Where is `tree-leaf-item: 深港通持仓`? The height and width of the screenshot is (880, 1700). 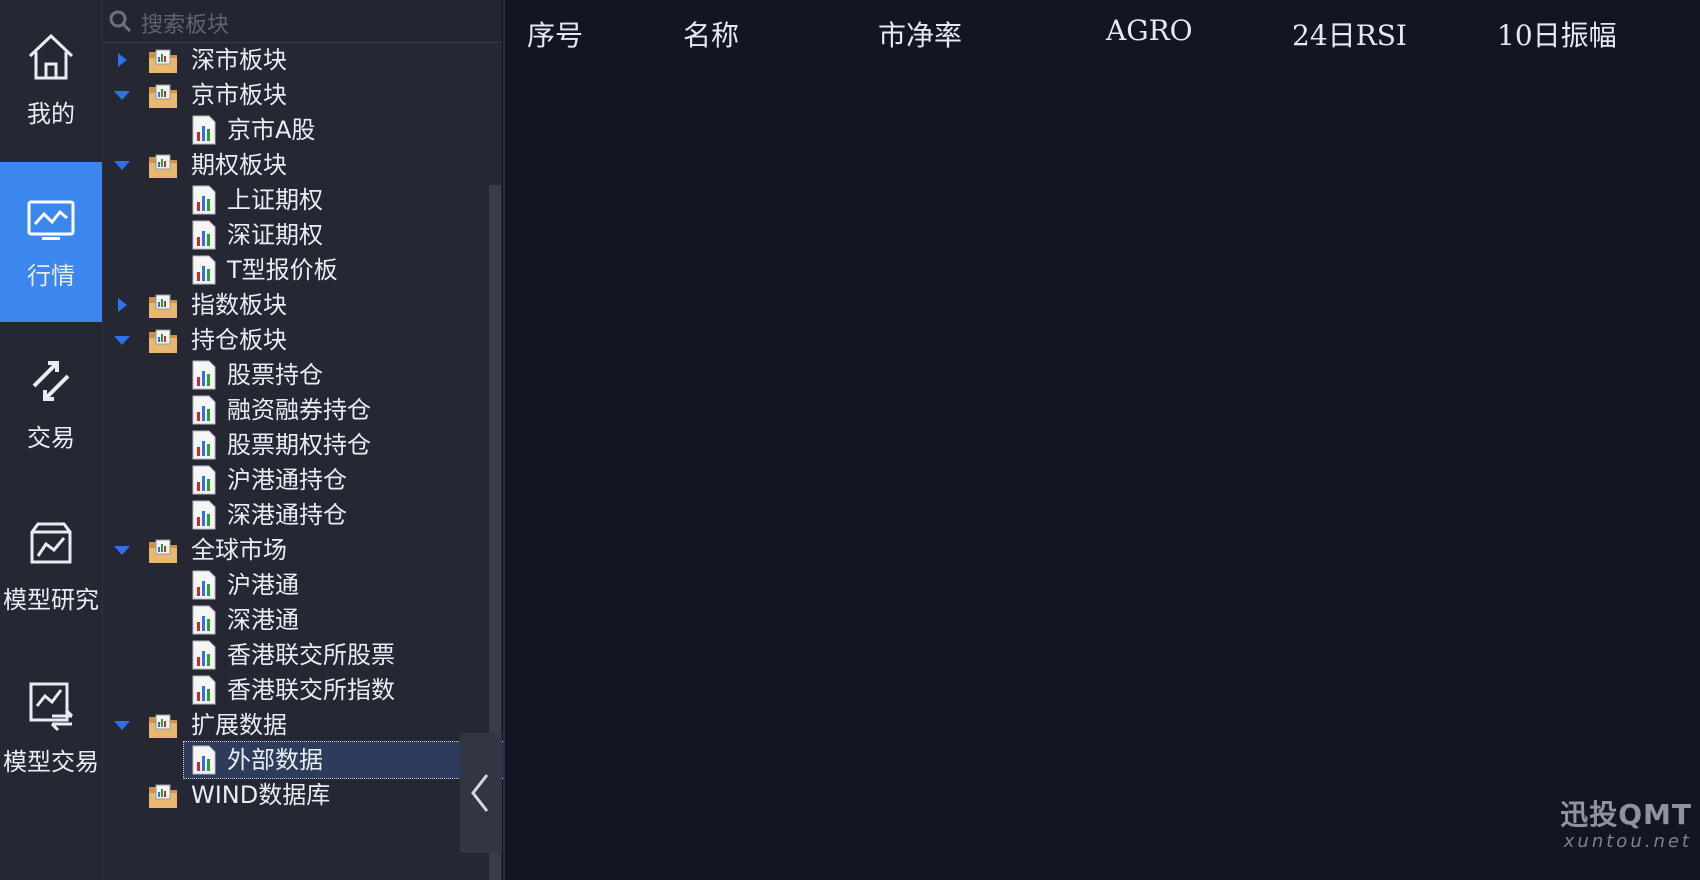 tree-leaf-item: 深港通持仓 is located at coordinates (293, 515).